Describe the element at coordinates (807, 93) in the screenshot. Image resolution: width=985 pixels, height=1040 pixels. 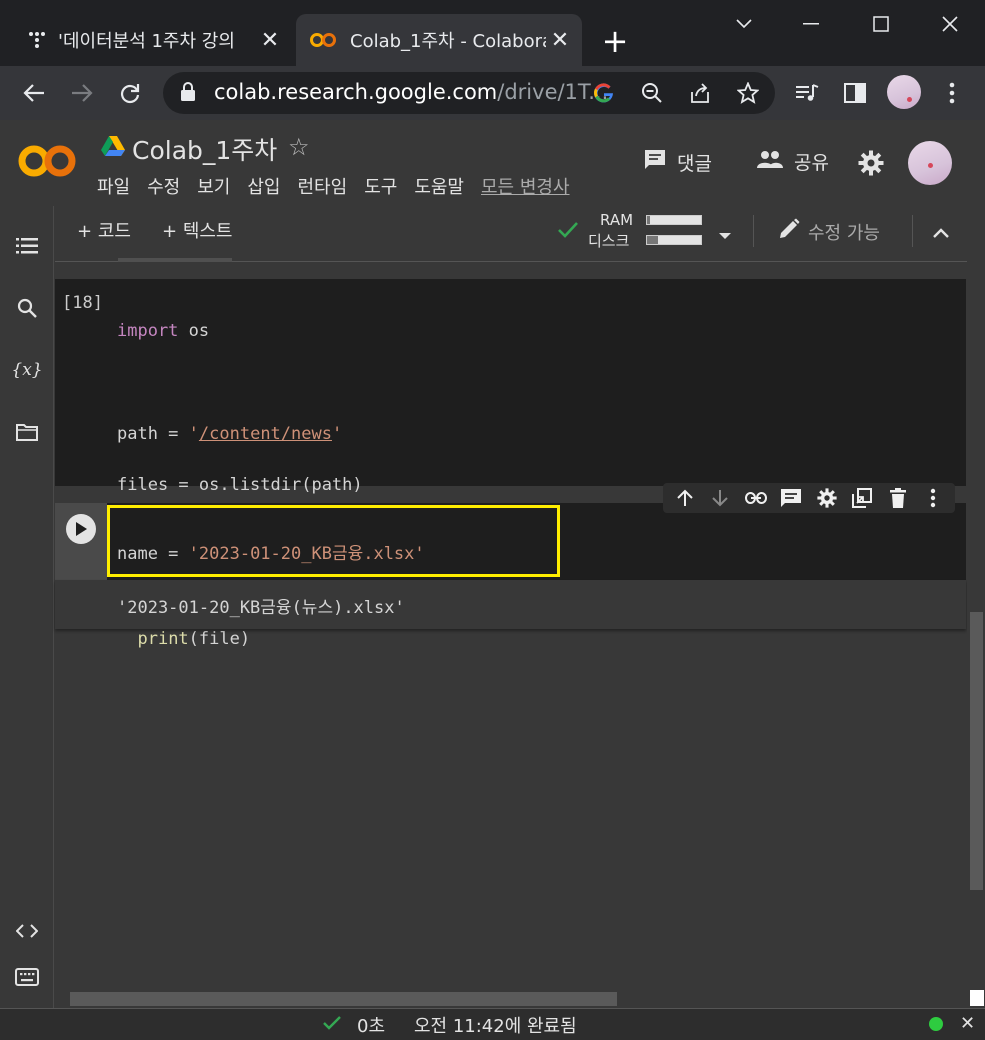
I see `reading-list-icon` at that location.